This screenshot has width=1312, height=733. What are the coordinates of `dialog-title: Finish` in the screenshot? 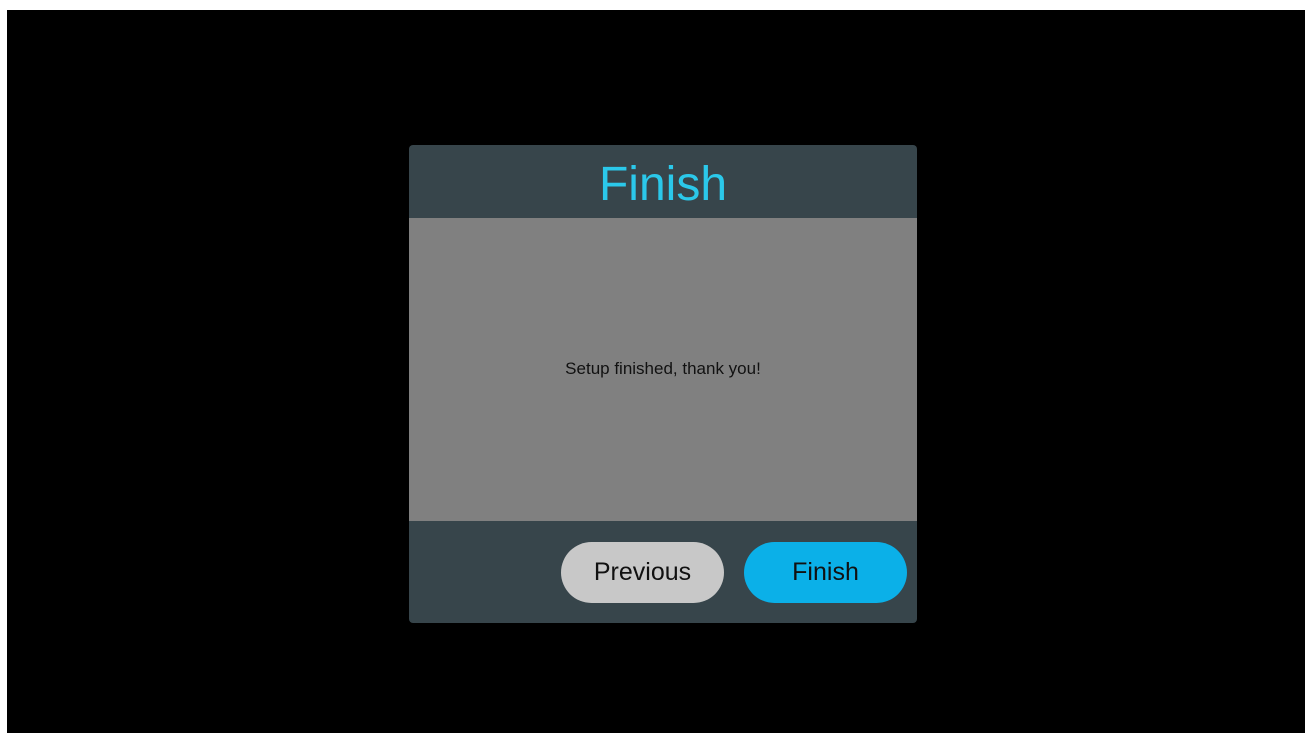 It's located at (663, 184).